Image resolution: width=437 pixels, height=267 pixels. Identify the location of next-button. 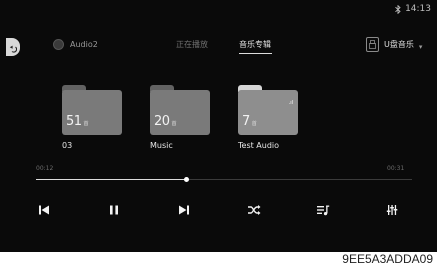
(184, 210).